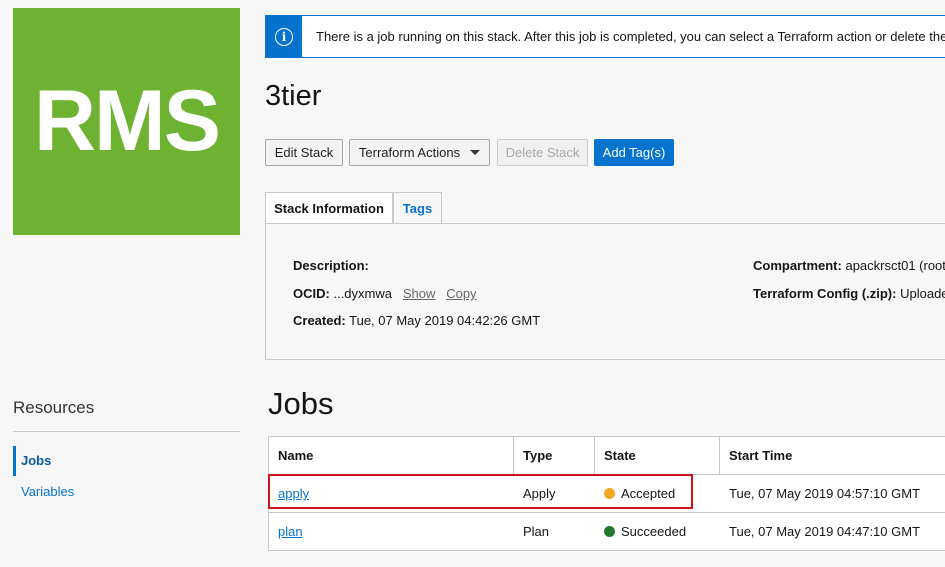 Image resolution: width=945 pixels, height=567 pixels. Describe the element at coordinates (331, 265) in the screenshot. I see `description-field: Description:` at that location.